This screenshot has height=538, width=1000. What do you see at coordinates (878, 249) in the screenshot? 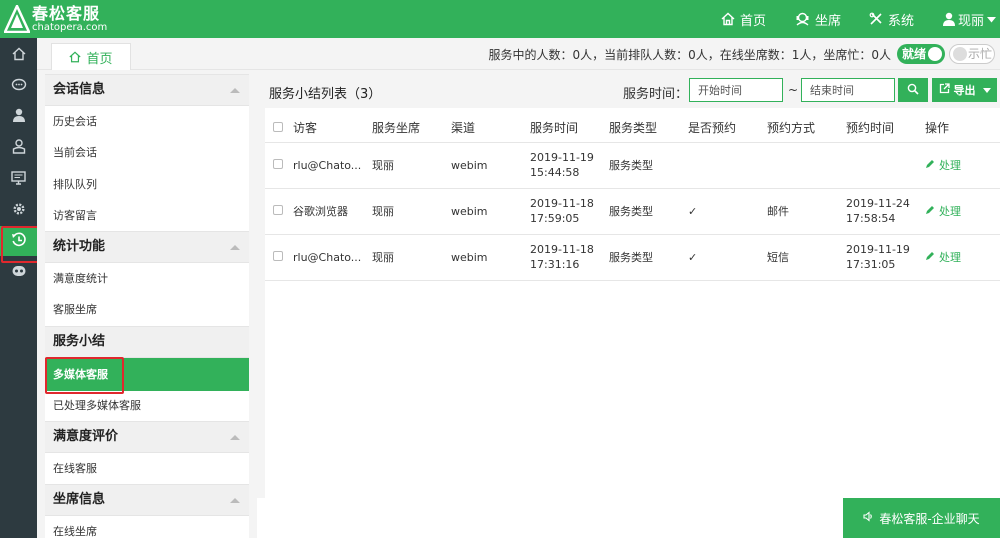
I see `booking-date: 2019-11-19` at bounding box center [878, 249].